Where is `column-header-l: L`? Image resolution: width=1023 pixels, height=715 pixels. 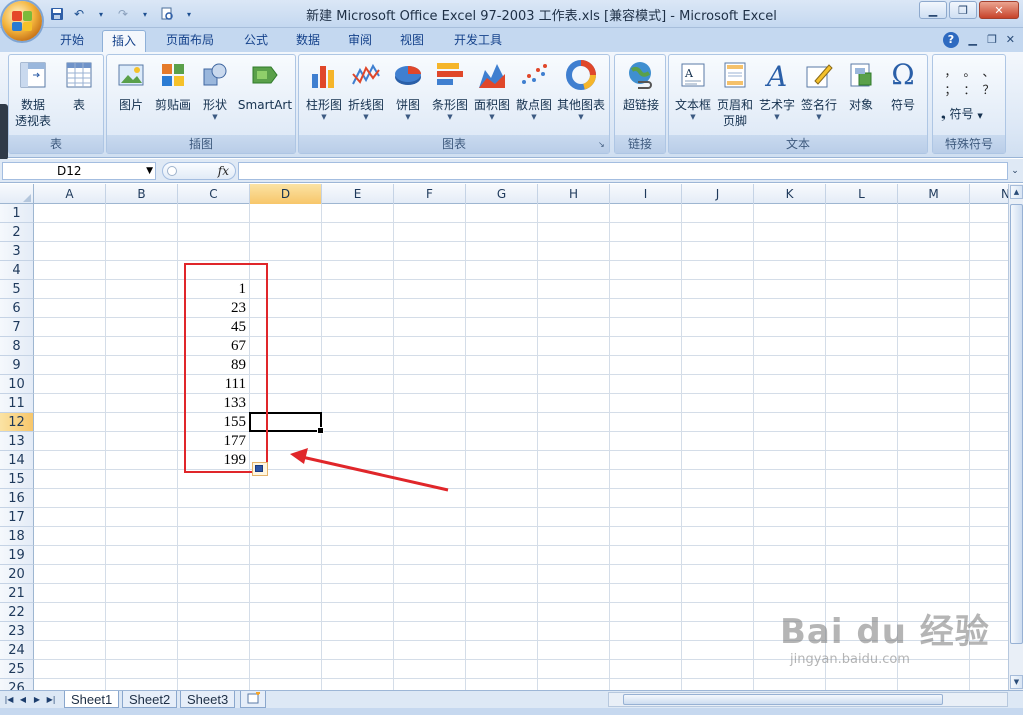
column-header-l: L is located at coordinates (862, 194).